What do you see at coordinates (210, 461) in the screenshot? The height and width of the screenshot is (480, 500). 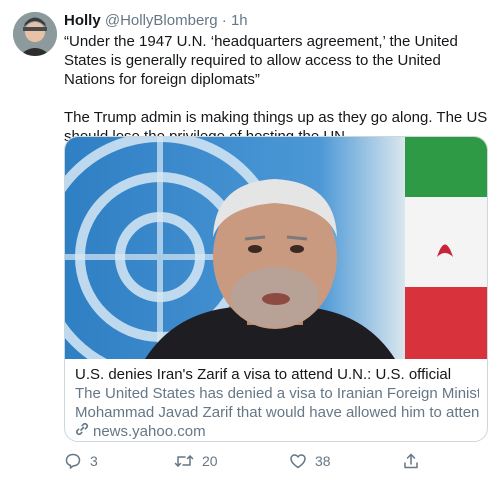 I see `retweet-count: 20` at bounding box center [210, 461].